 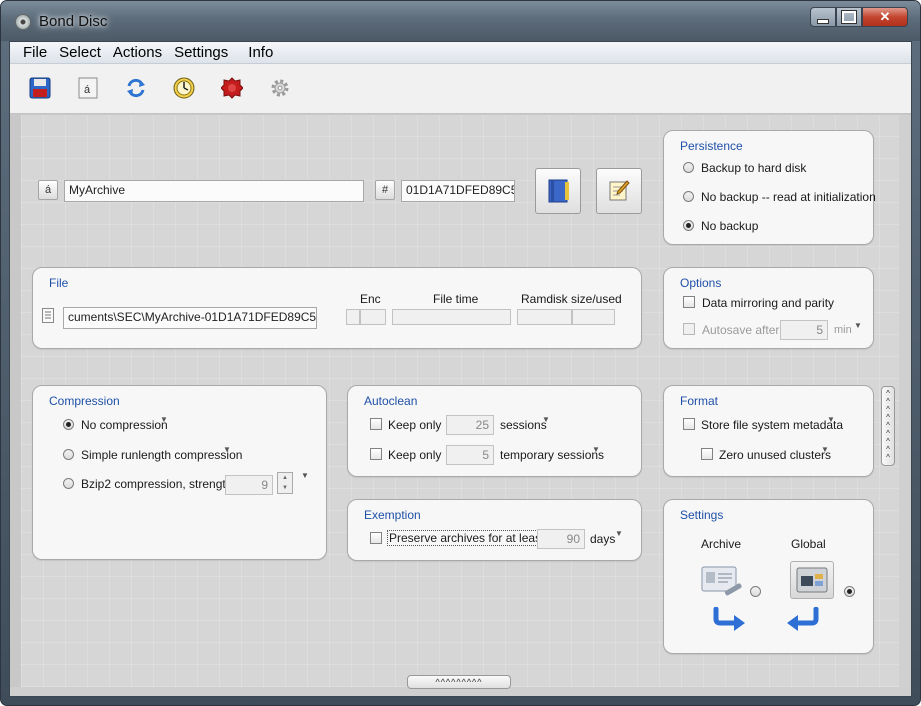 I want to click on window-title: Bond Disc, so click(x=73, y=21).